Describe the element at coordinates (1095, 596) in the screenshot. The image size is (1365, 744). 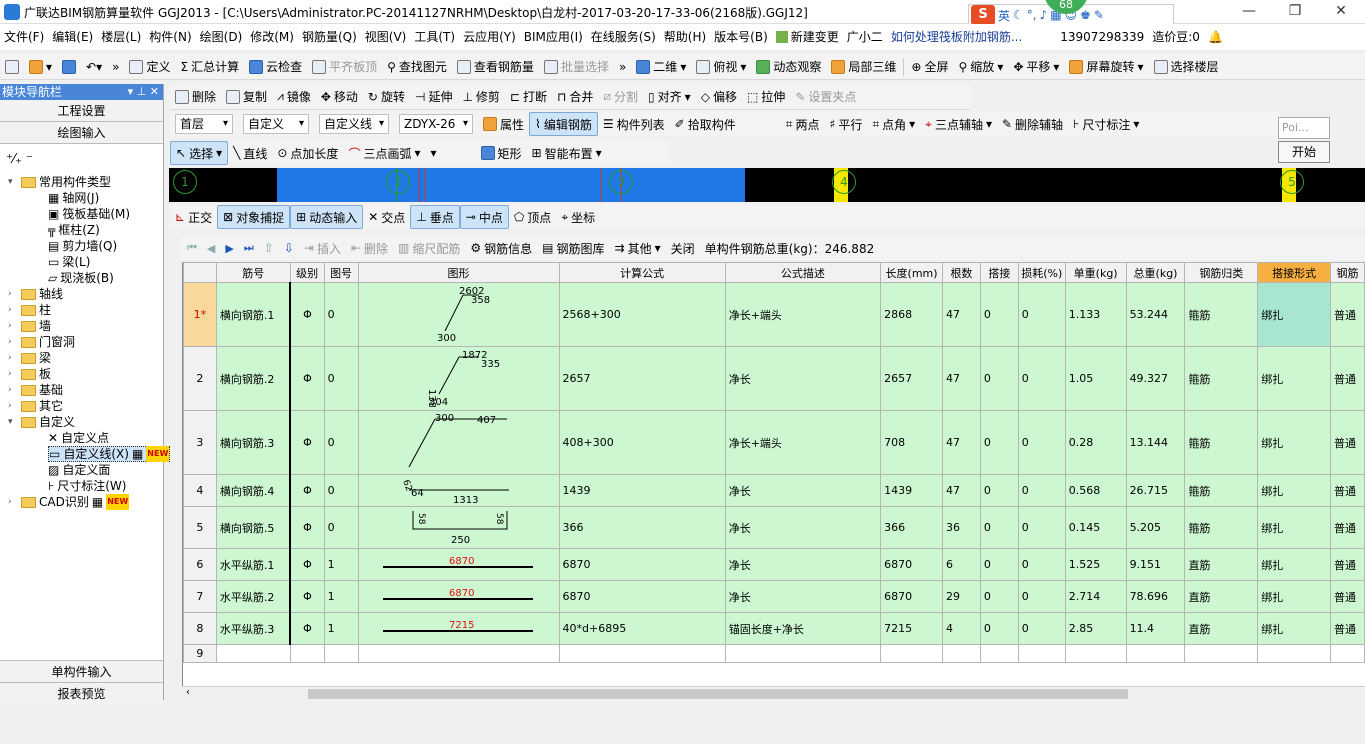
I see `cell-unit: 2.714` at that location.